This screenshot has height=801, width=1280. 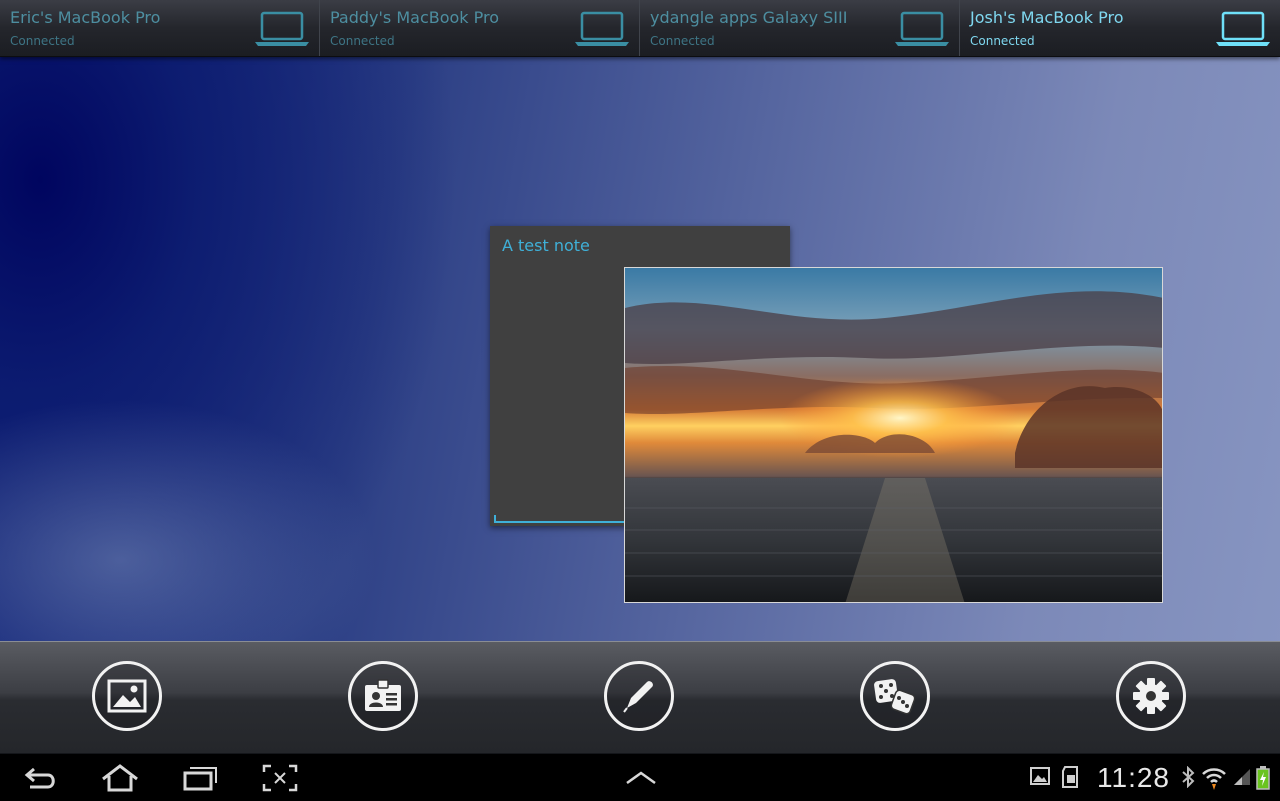 What do you see at coordinates (41, 778) in the screenshot?
I see `back-icon` at bounding box center [41, 778].